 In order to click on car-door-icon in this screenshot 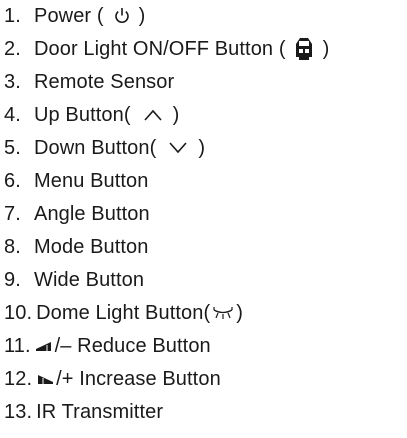, I will do `click(304, 49)`.